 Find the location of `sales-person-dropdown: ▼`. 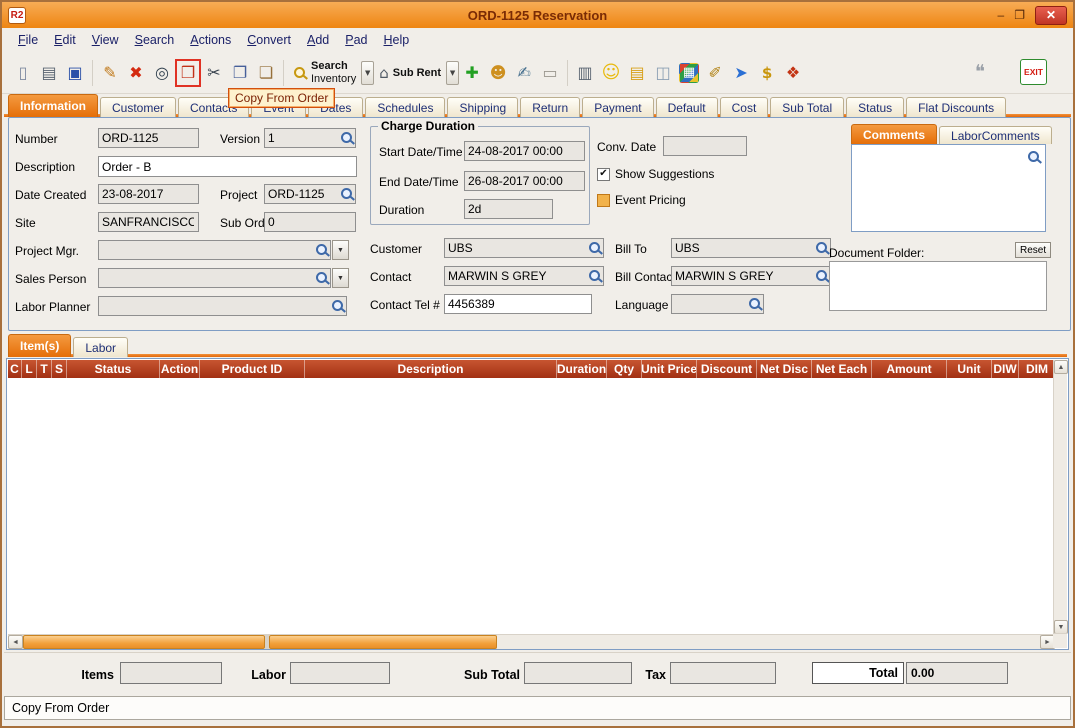

sales-person-dropdown: ▼ is located at coordinates (340, 278).